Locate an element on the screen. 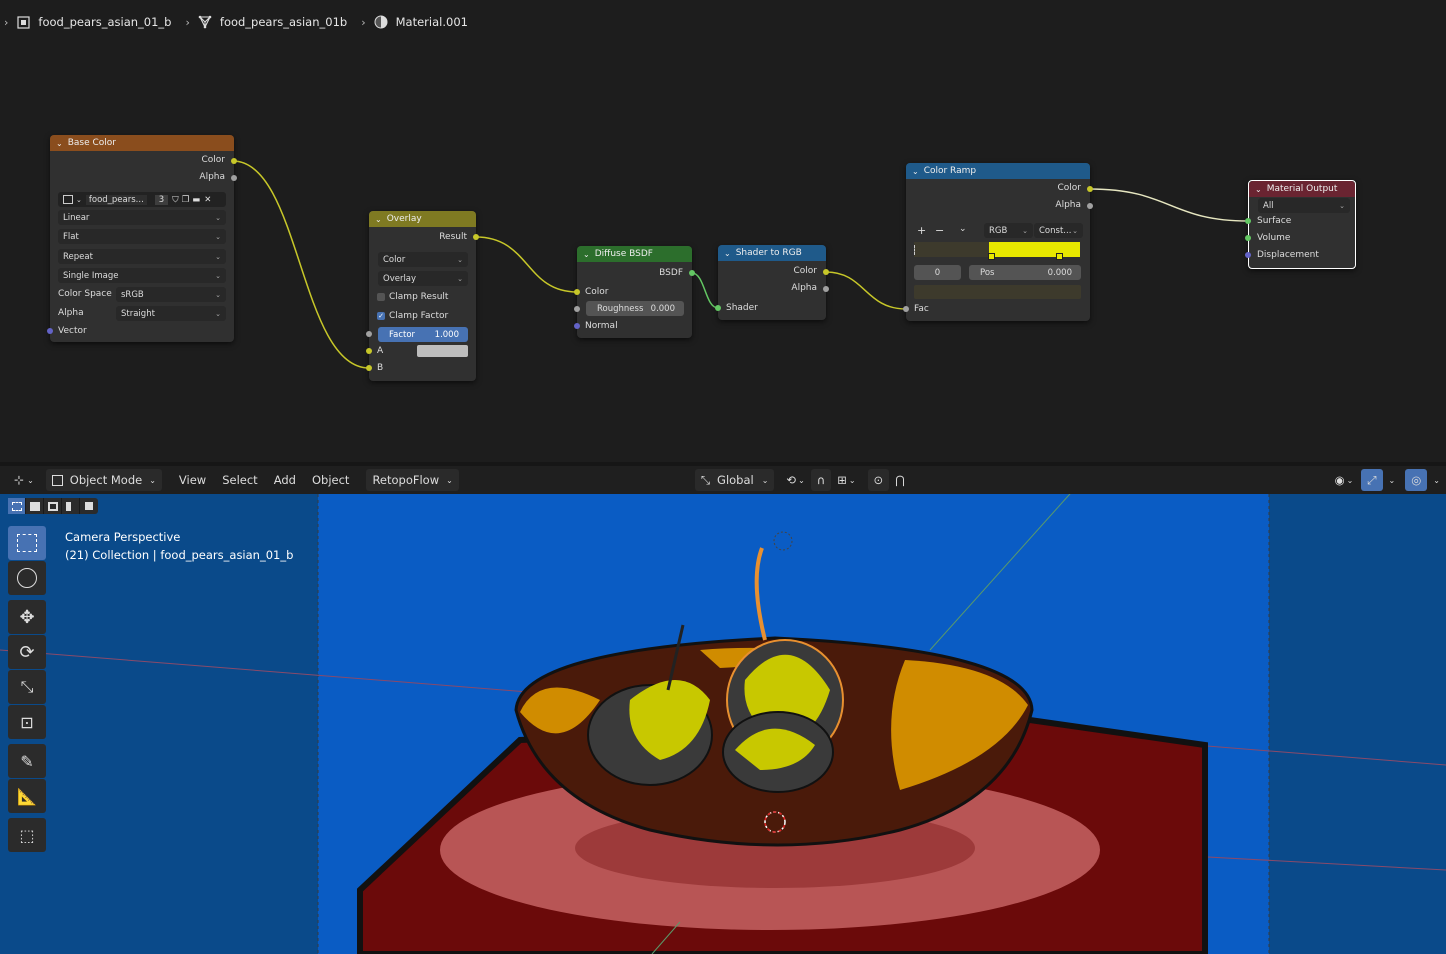 This screenshot has height=954, width=1446. projection-dropdown: Flat ⌄ is located at coordinates (142, 236).